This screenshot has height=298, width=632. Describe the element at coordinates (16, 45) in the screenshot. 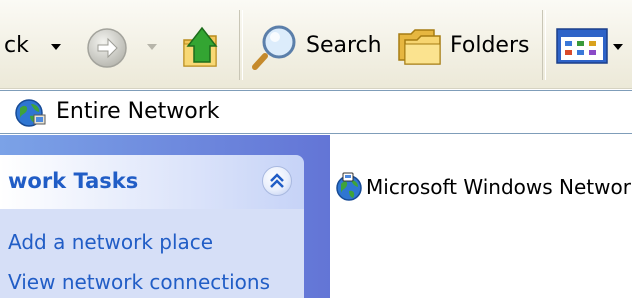

I see `back-button-label: ck` at that location.